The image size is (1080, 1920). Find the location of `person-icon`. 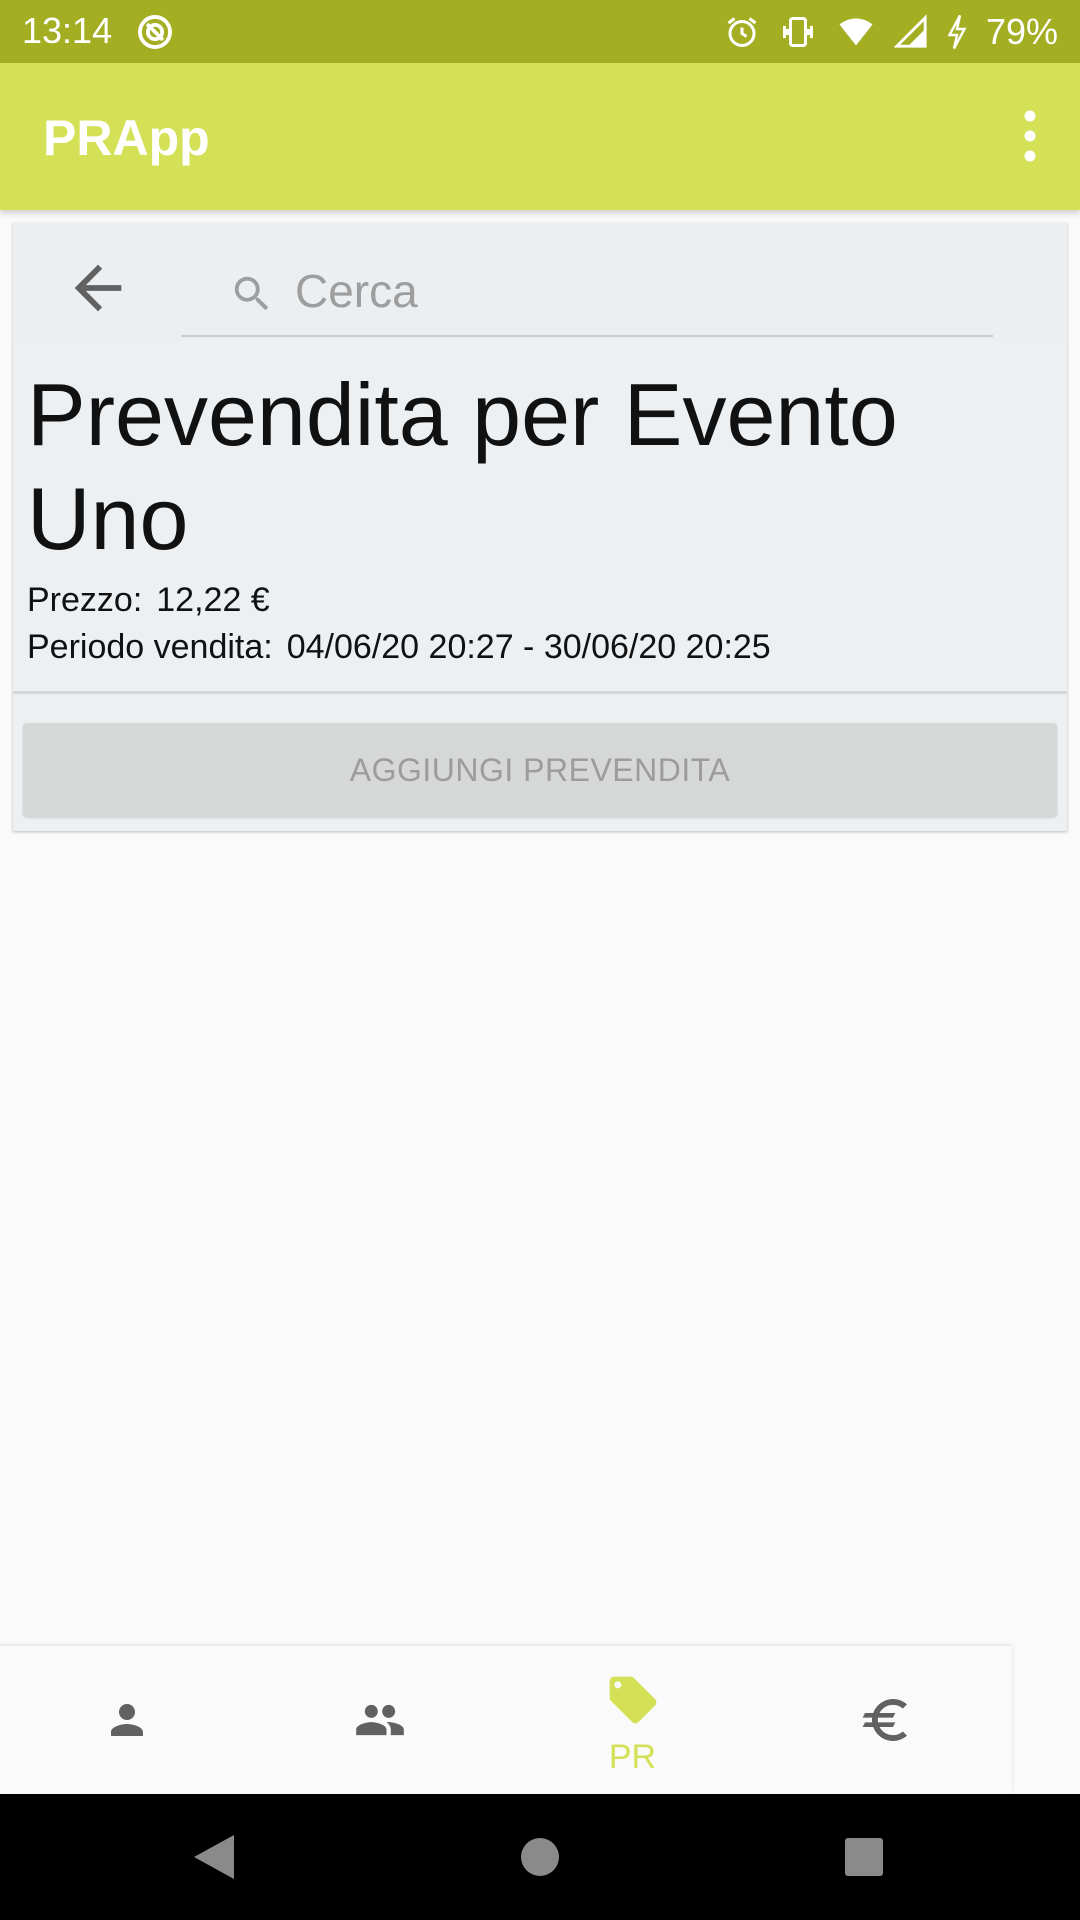

person-icon is located at coordinates (126, 1720).